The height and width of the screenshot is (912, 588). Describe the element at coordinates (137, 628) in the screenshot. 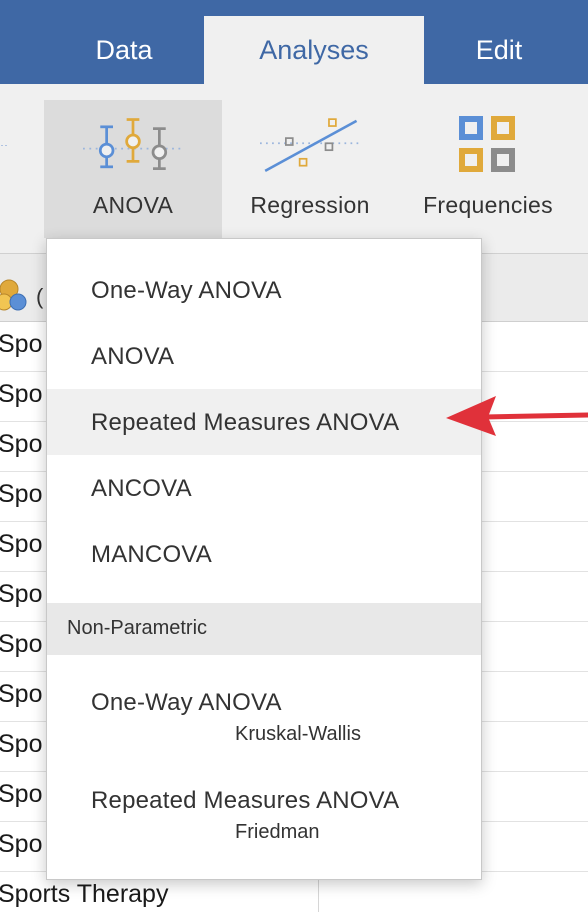

I see `section-header-label: Non-Parametric` at that location.